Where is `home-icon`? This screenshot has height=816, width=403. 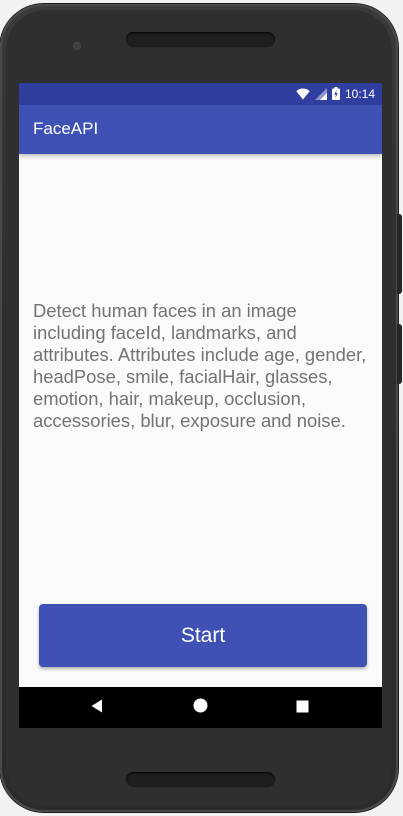 home-icon is located at coordinates (200, 707).